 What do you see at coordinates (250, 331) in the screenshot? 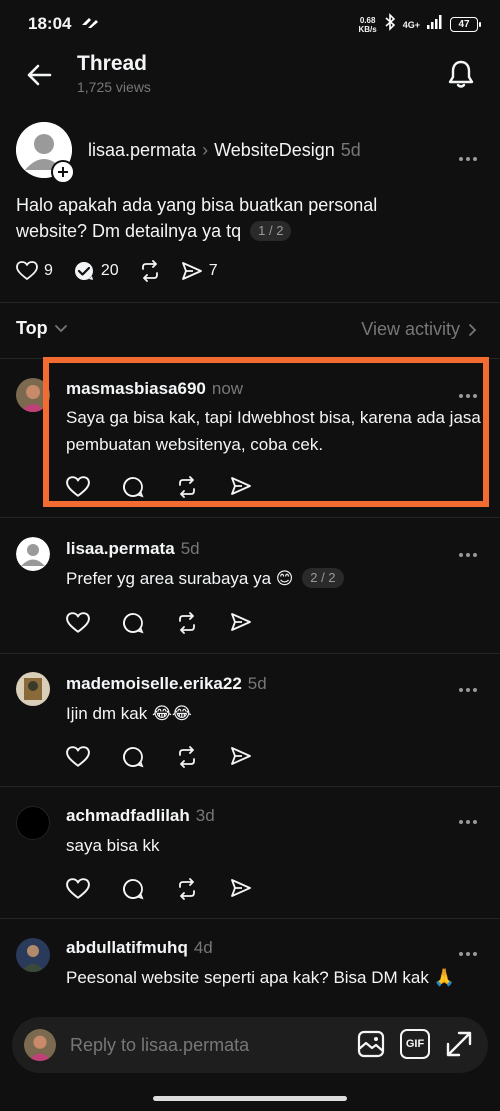
I see `sort-bar: Top View activity` at bounding box center [250, 331].